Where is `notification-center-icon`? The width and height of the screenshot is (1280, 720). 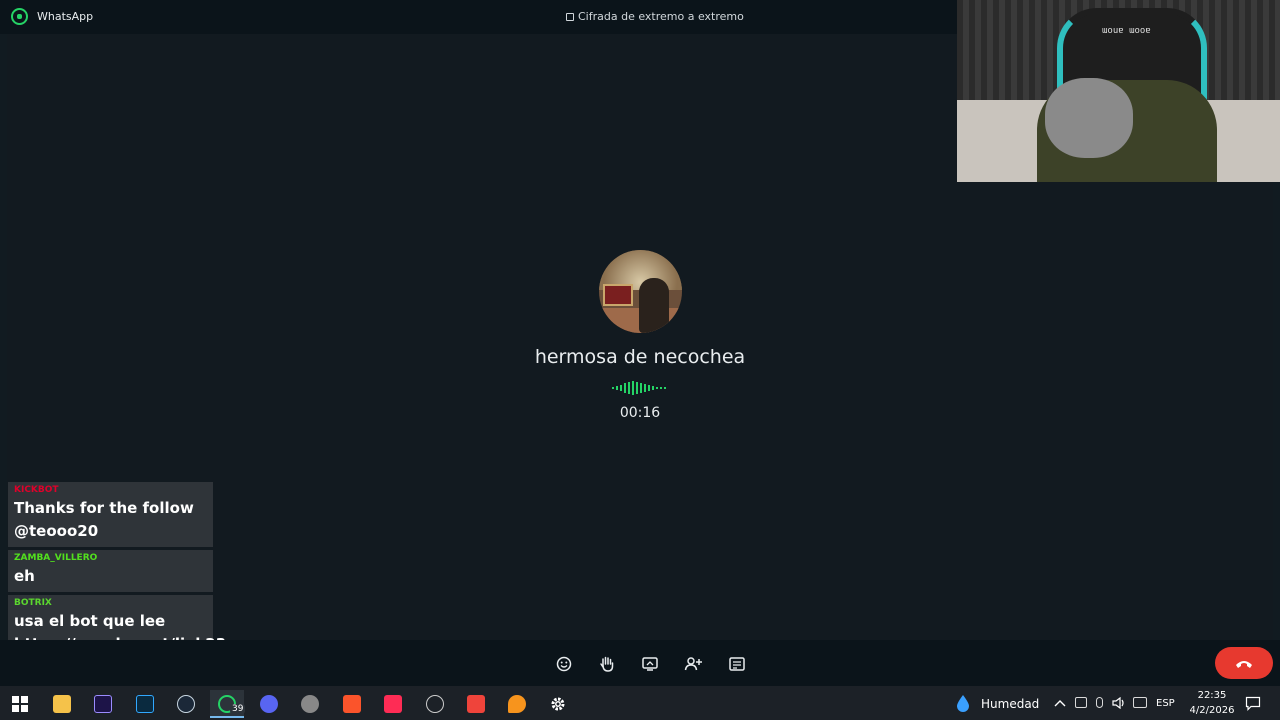
notification-center-icon is located at coordinates (1253, 703).